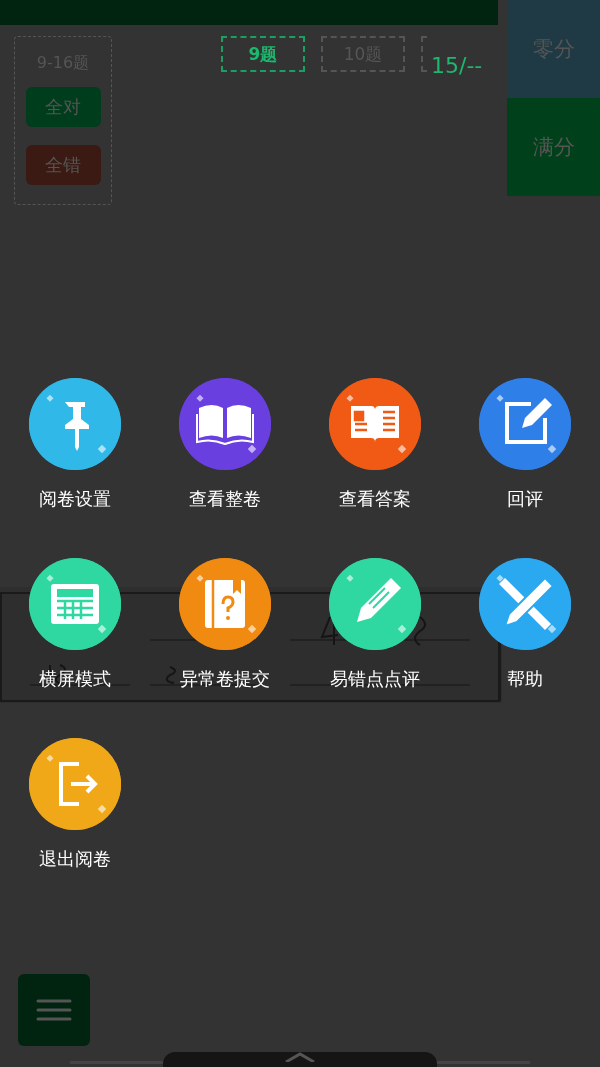 Image resolution: width=600 pixels, height=1067 pixels. What do you see at coordinates (525, 679) in the screenshot?
I see `menu-label: 帮助` at bounding box center [525, 679].